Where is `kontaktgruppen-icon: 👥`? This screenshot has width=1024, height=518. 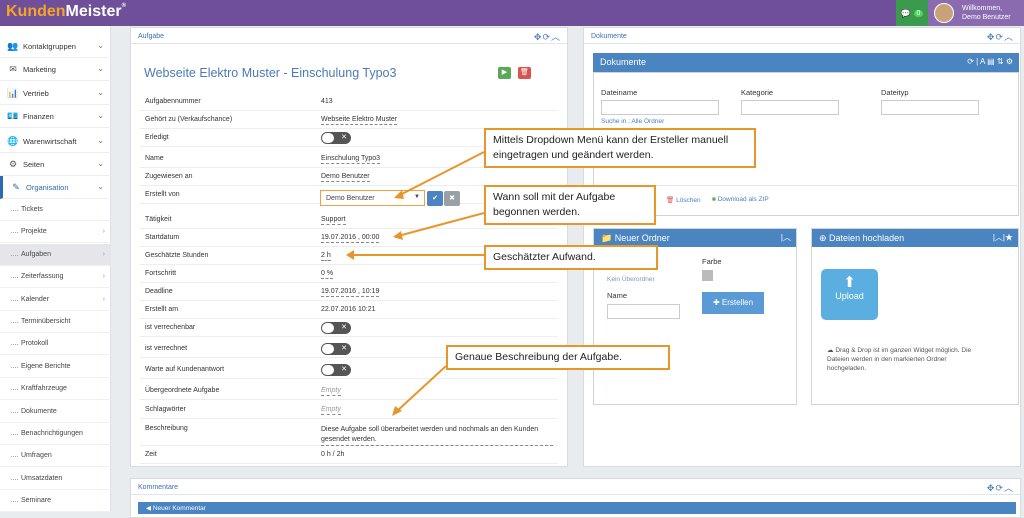
kontaktgruppen-icon: 👥 is located at coordinates (13, 45).